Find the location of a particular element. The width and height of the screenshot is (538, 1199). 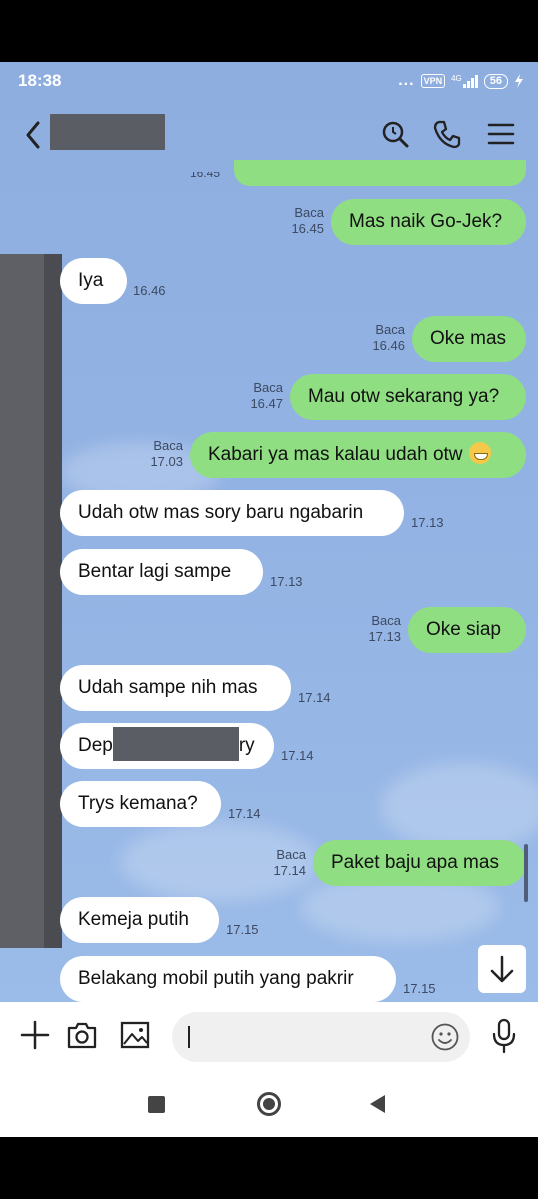

message-bubble-in: Iya is located at coordinates (93, 281).